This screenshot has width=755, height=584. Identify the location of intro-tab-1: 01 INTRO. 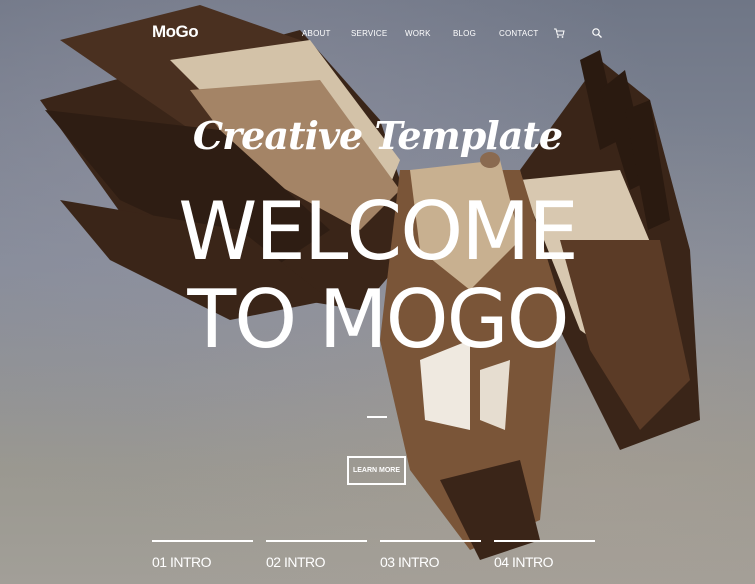
(202, 555).